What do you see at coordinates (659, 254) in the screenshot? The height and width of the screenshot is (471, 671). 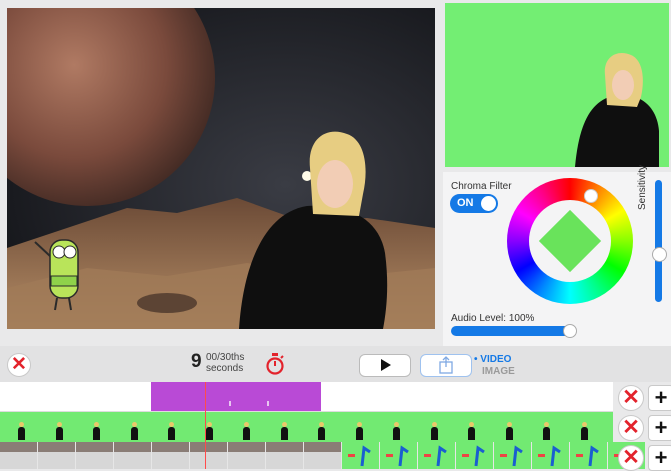 I see `sensitivity-slider-handle` at bounding box center [659, 254].